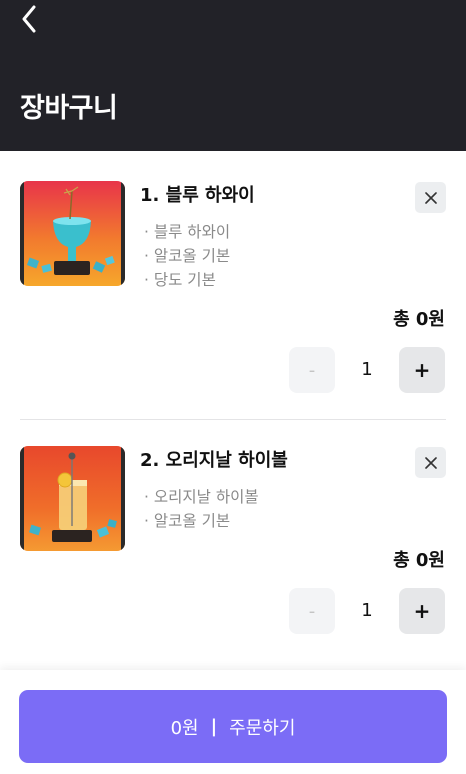  I want to click on order-button: 0원 | 주문하기, so click(233, 726).